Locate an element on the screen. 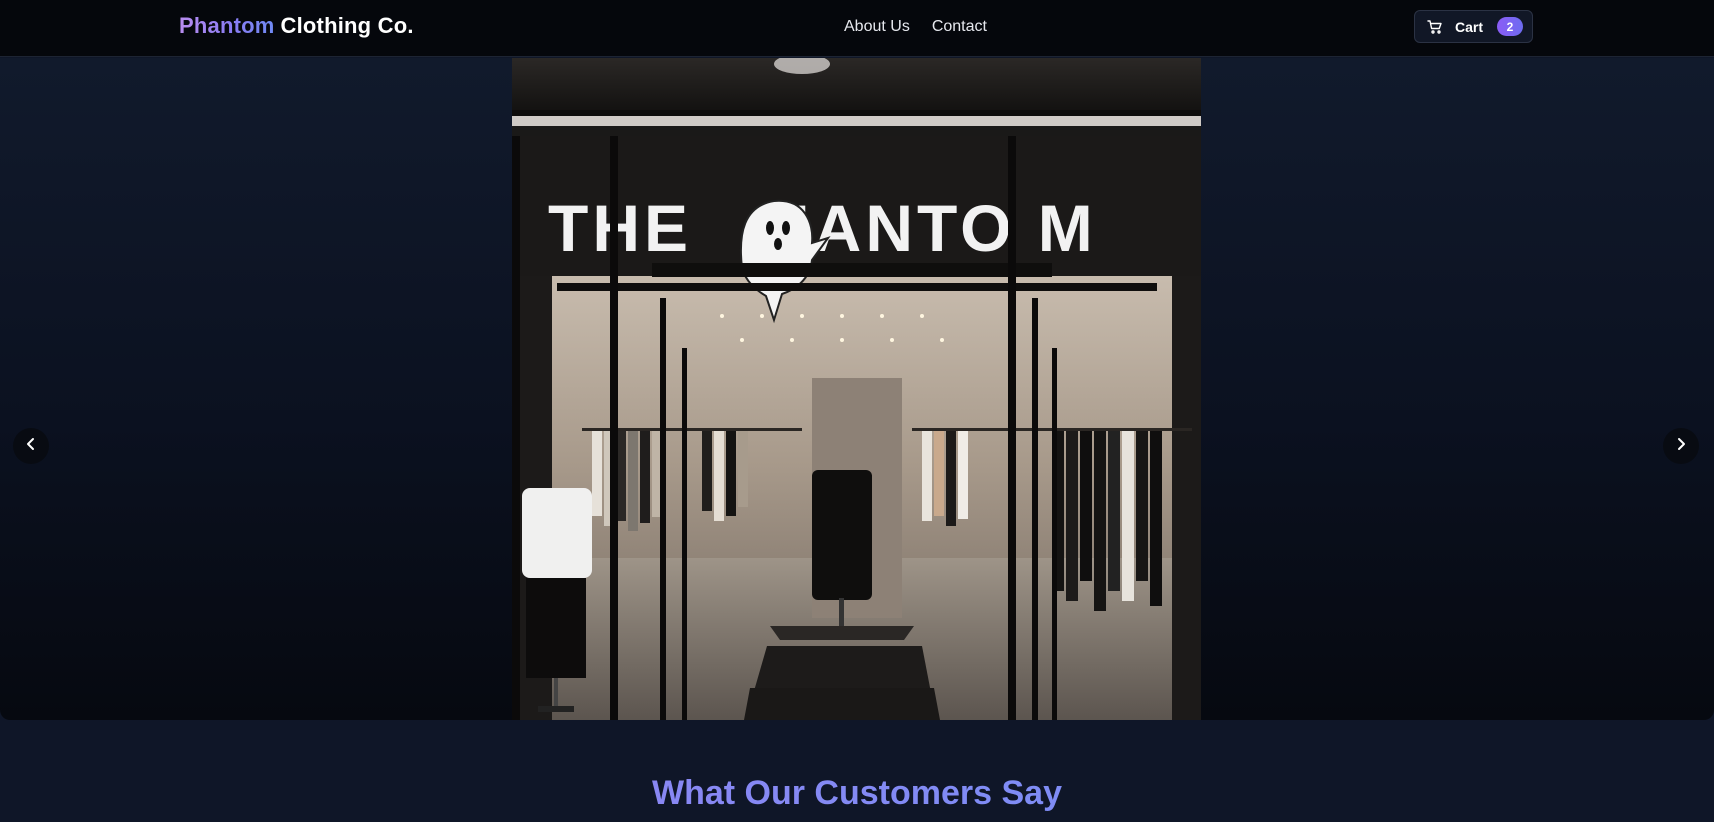 The width and height of the screenshot is (1714, 822). chevron-left-icon is located at coordinates (31, 446).